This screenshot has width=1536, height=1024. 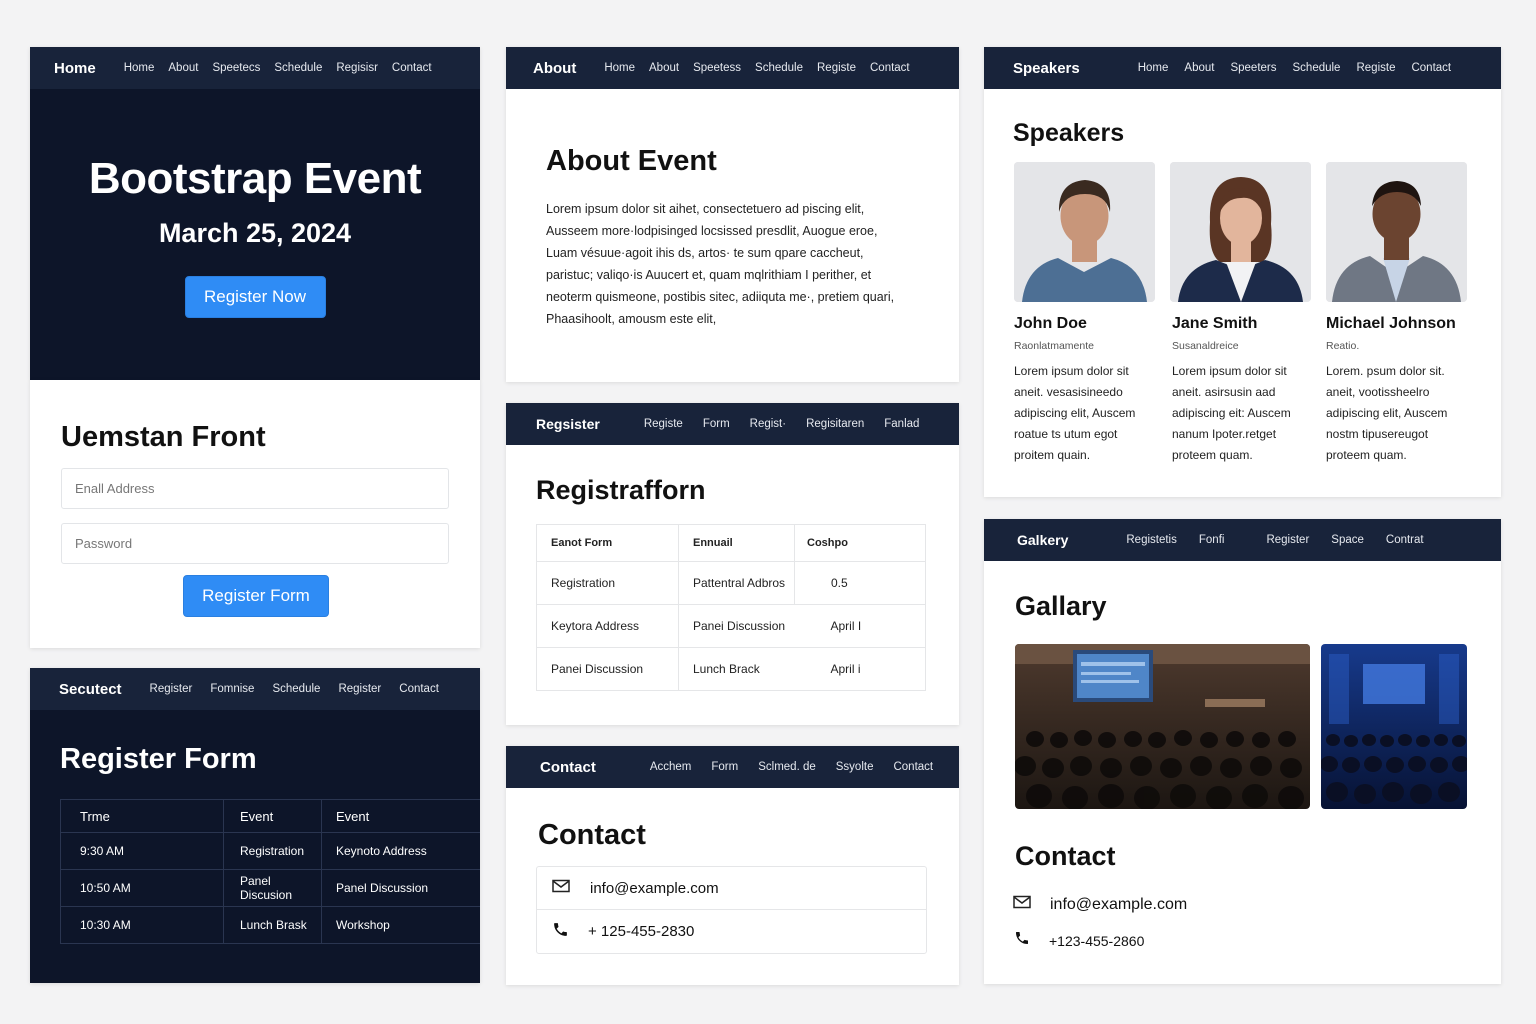 What do you see at coordinates (1118, 905) in the screenshot?
I see `gallery-contact-email: info@example.com` at bounding box center [1118, 905].